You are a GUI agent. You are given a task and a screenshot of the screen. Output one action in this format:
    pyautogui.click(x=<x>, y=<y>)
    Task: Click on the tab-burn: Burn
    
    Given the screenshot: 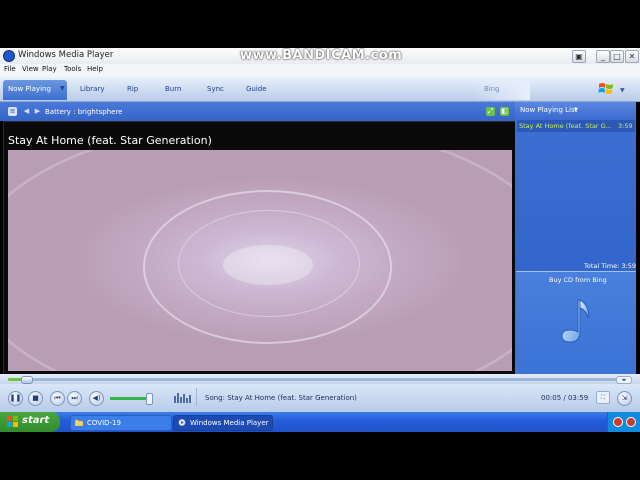 What is the action you would take?
    pyautogui.click(x=173, y=89)
    